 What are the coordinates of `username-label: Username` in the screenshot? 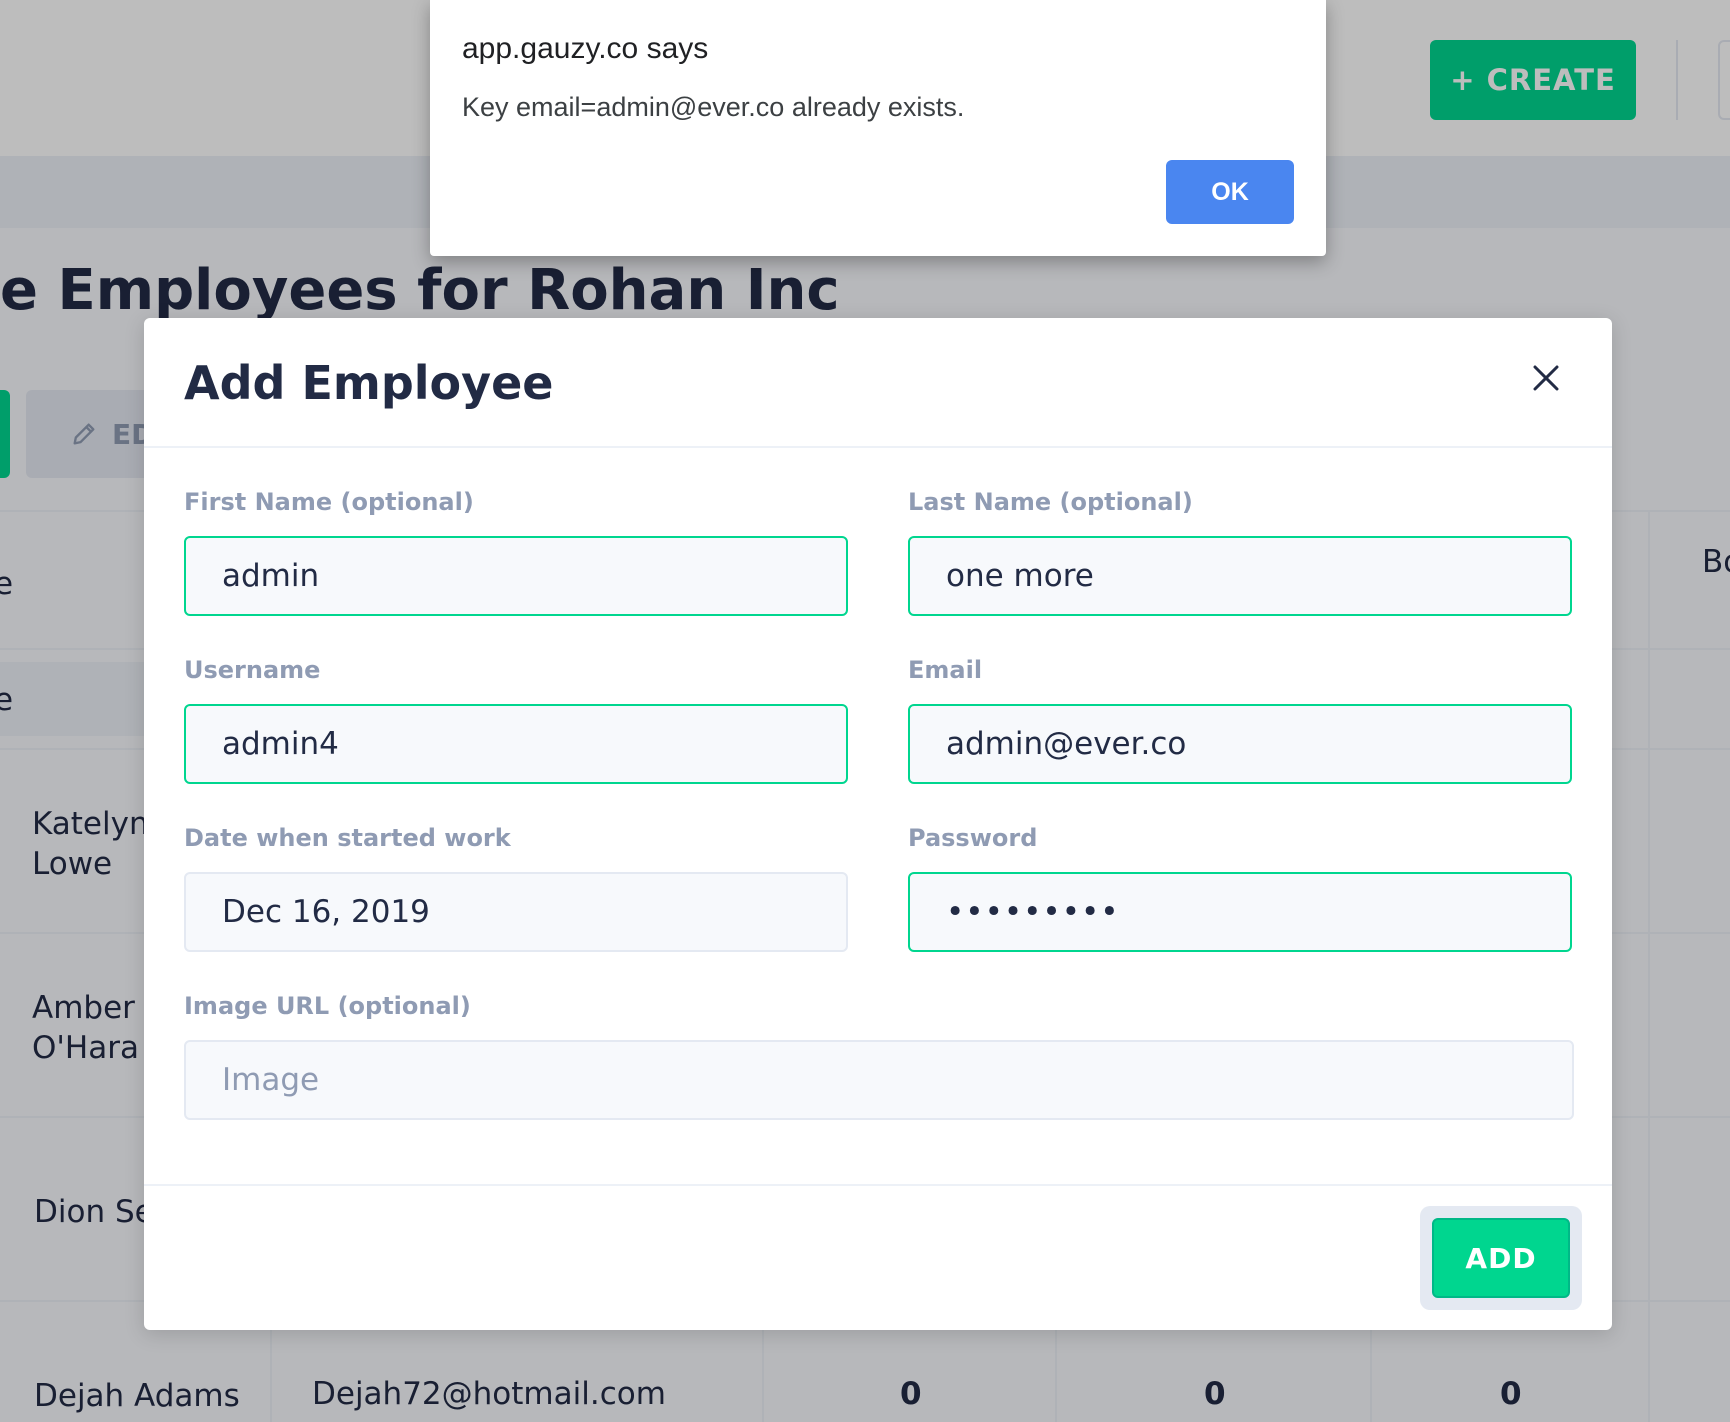 It's located at (252, 670).